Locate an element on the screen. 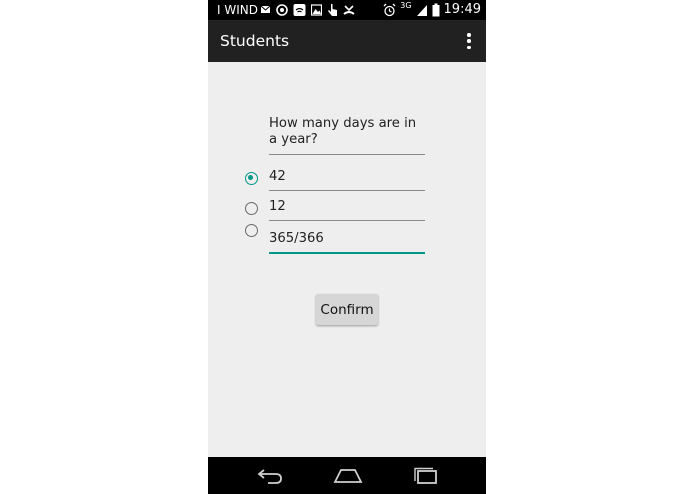 This screenshot has height=494, width=695. gallery-icon is located at coordinates (316, 10).